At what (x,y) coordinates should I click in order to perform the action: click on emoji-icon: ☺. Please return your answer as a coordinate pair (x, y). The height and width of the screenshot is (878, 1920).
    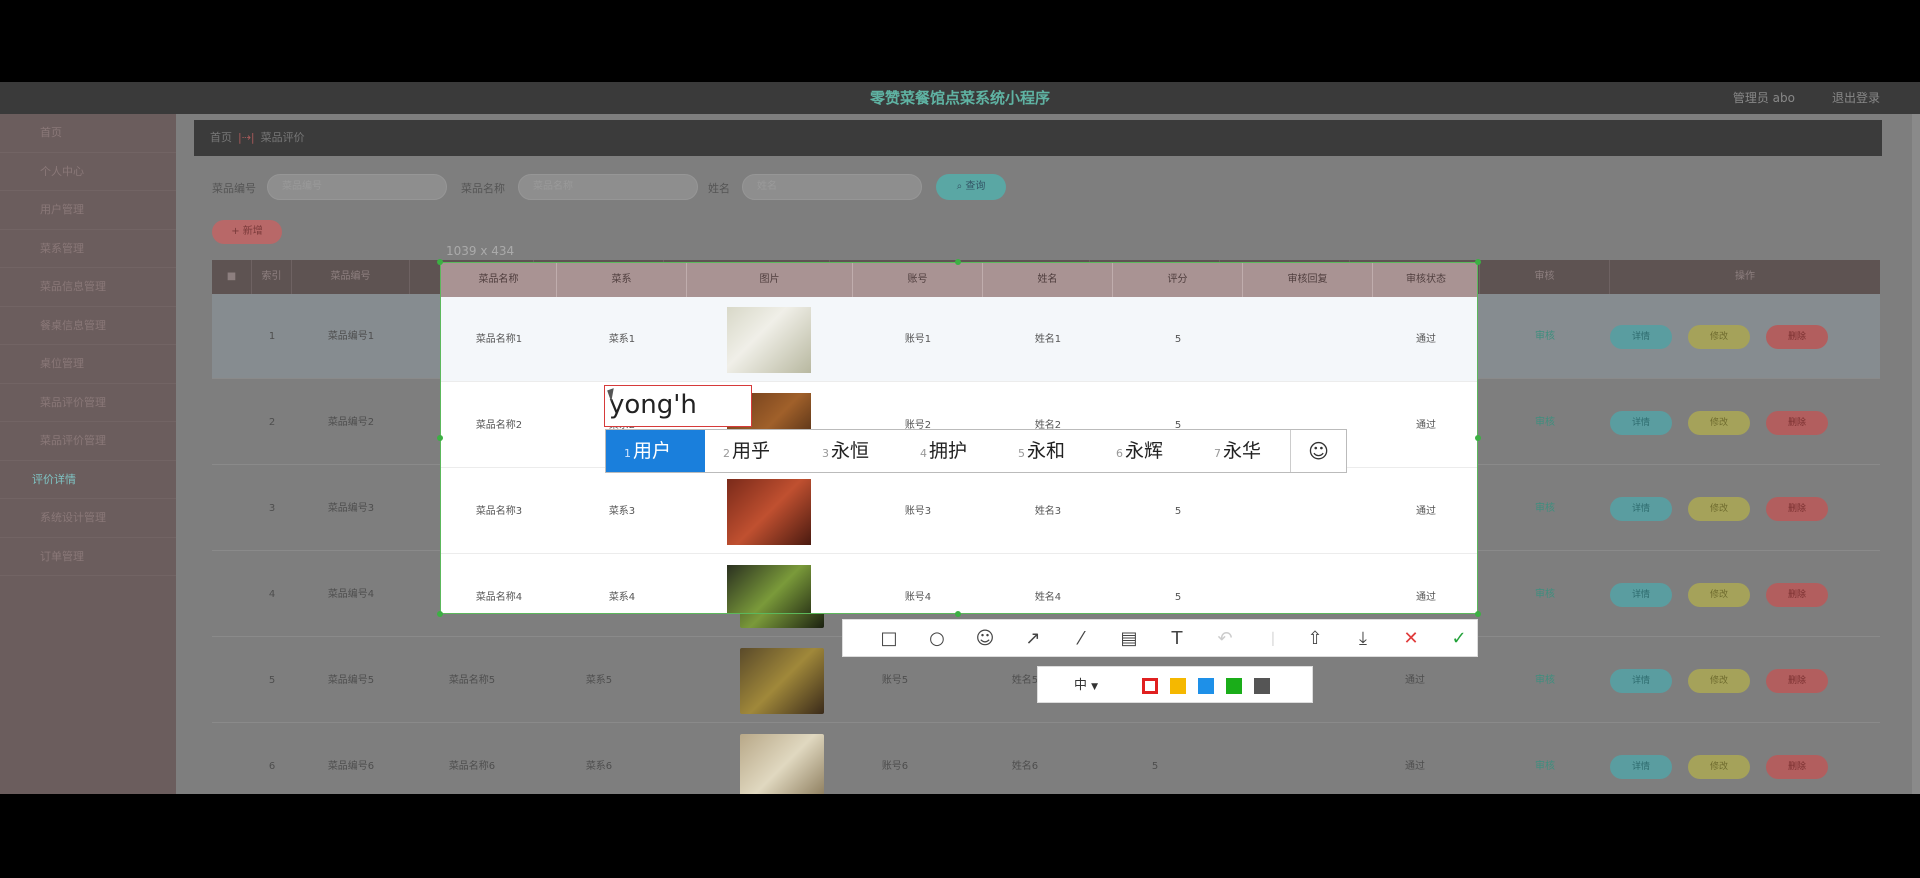
    Looking at the image, I should click on (1318, 451).